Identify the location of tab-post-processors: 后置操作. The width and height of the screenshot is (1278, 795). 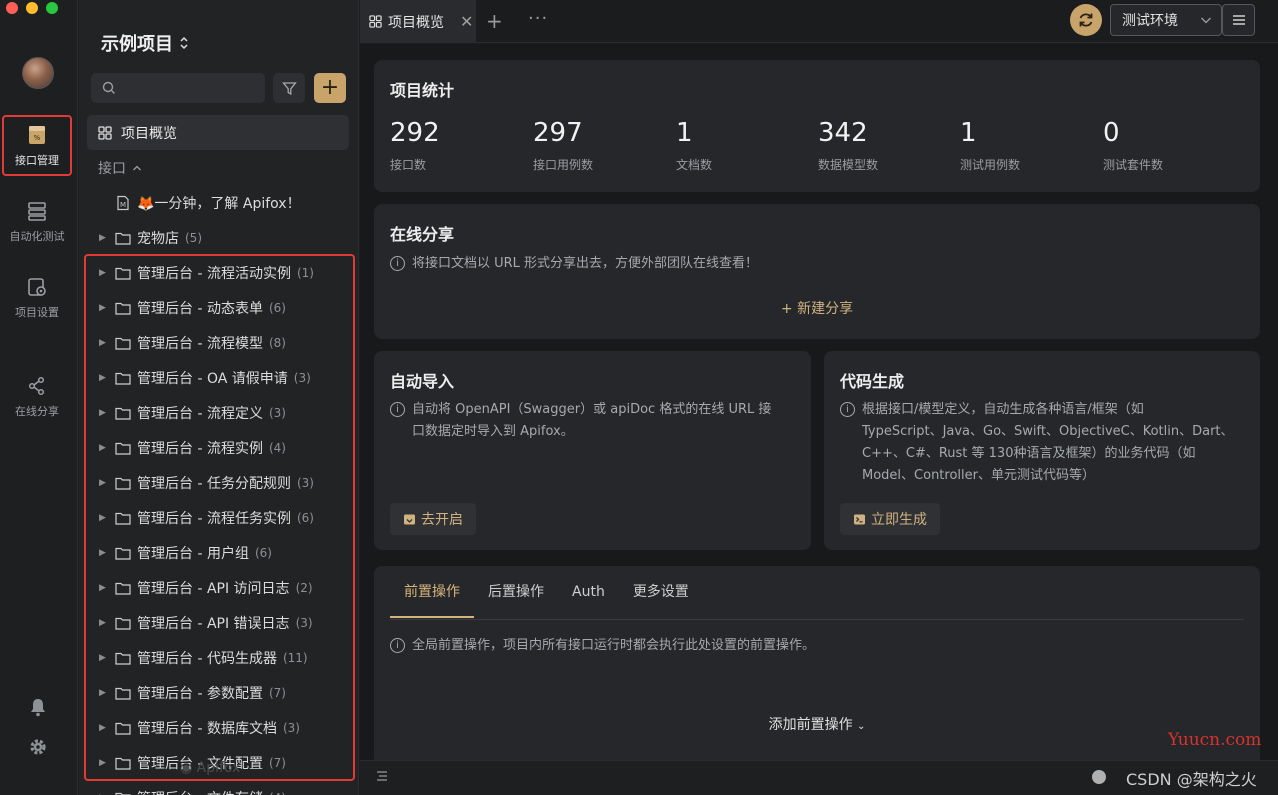
(516, 601).